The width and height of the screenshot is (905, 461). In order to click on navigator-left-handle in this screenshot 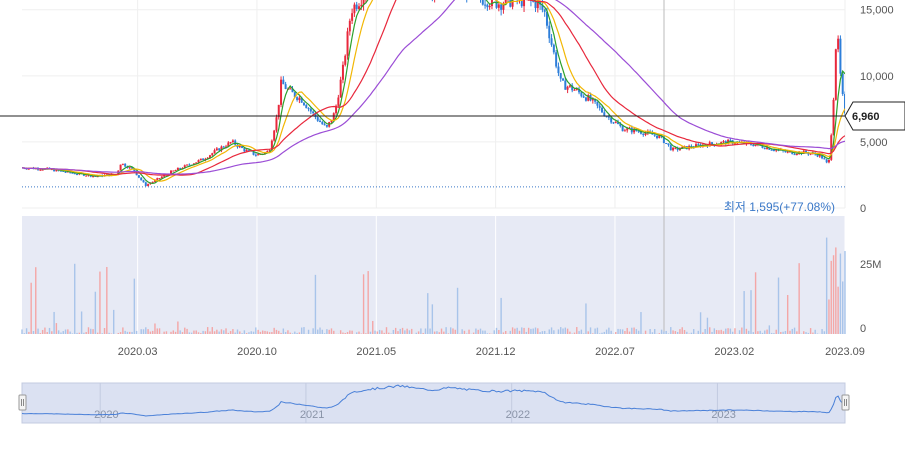, I will do `click(22, 402)`.